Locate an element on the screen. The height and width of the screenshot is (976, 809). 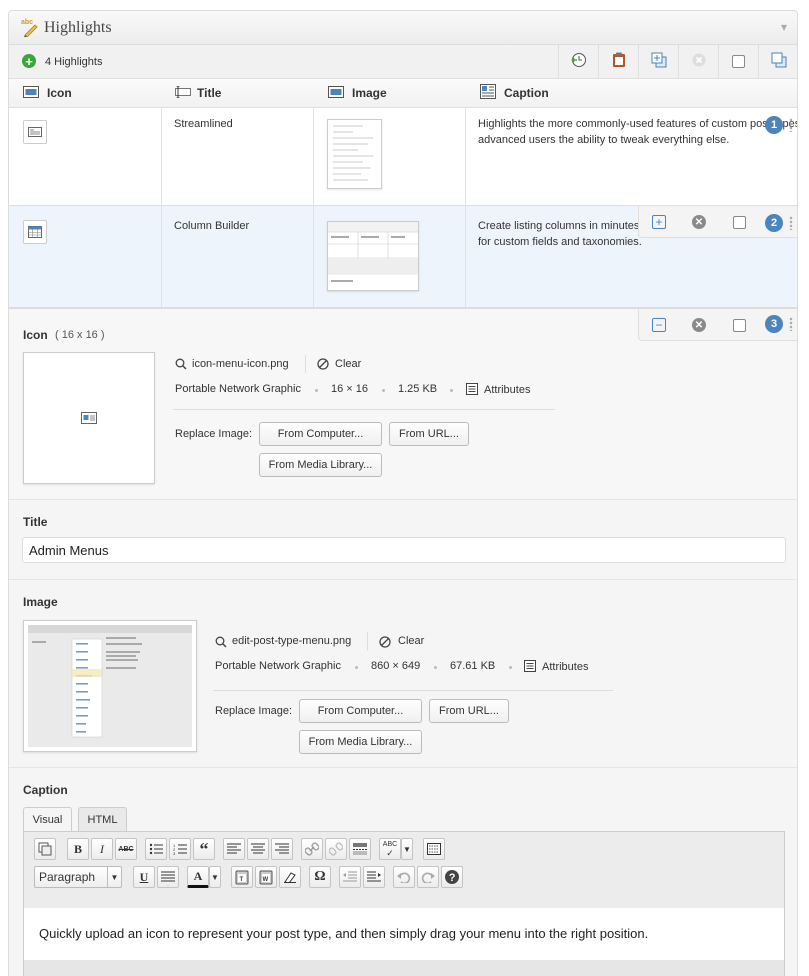
bold-button: B is located at coordinates (78, 849).